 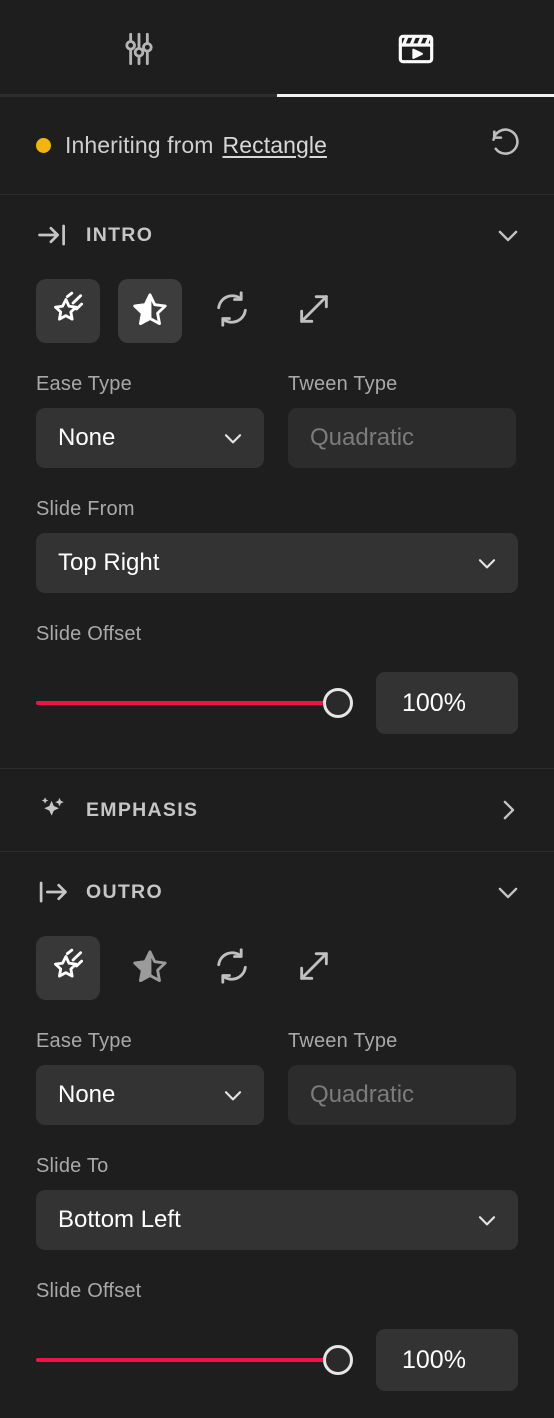 I want to click on ease-type-field-intro: Ease Type None, so click(x=150, y=420).